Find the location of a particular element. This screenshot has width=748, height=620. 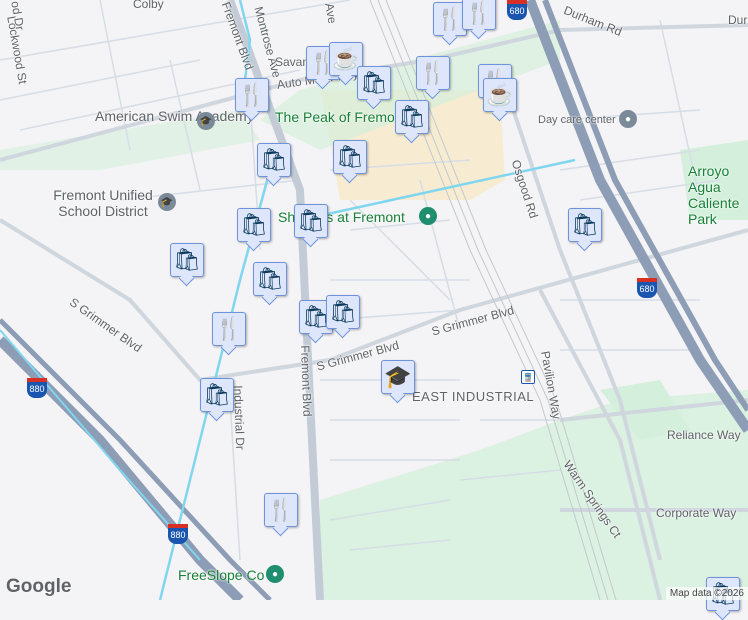

shopping-pin-icon: ● is located at coordinates (428, 216).